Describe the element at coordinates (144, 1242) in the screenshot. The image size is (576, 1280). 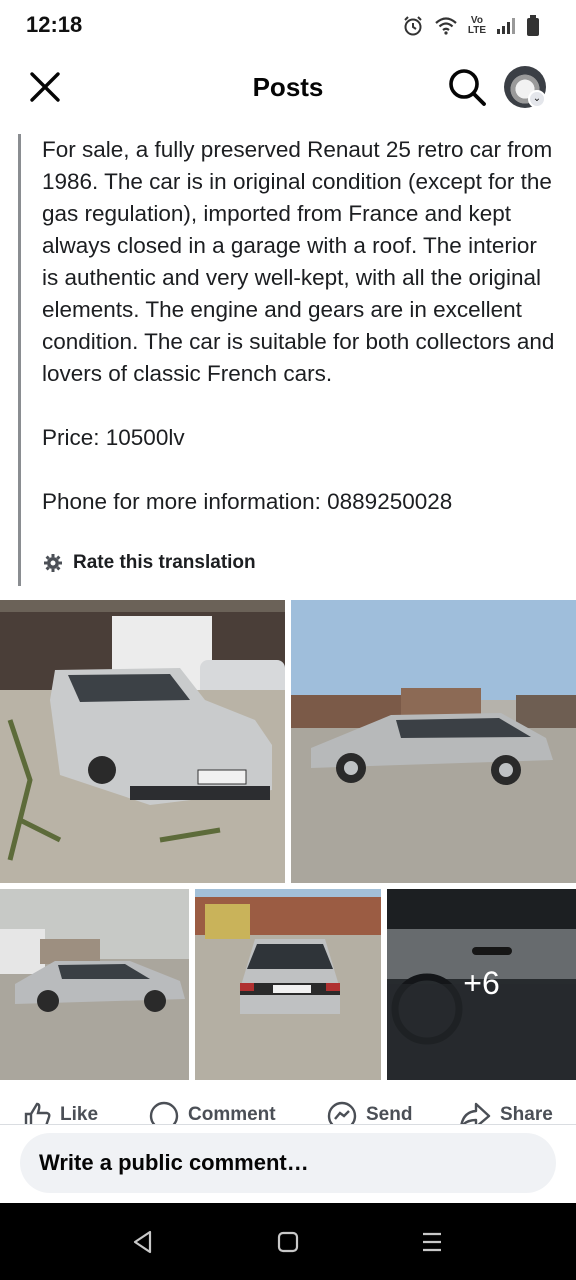
I see `back-icon` at that location.